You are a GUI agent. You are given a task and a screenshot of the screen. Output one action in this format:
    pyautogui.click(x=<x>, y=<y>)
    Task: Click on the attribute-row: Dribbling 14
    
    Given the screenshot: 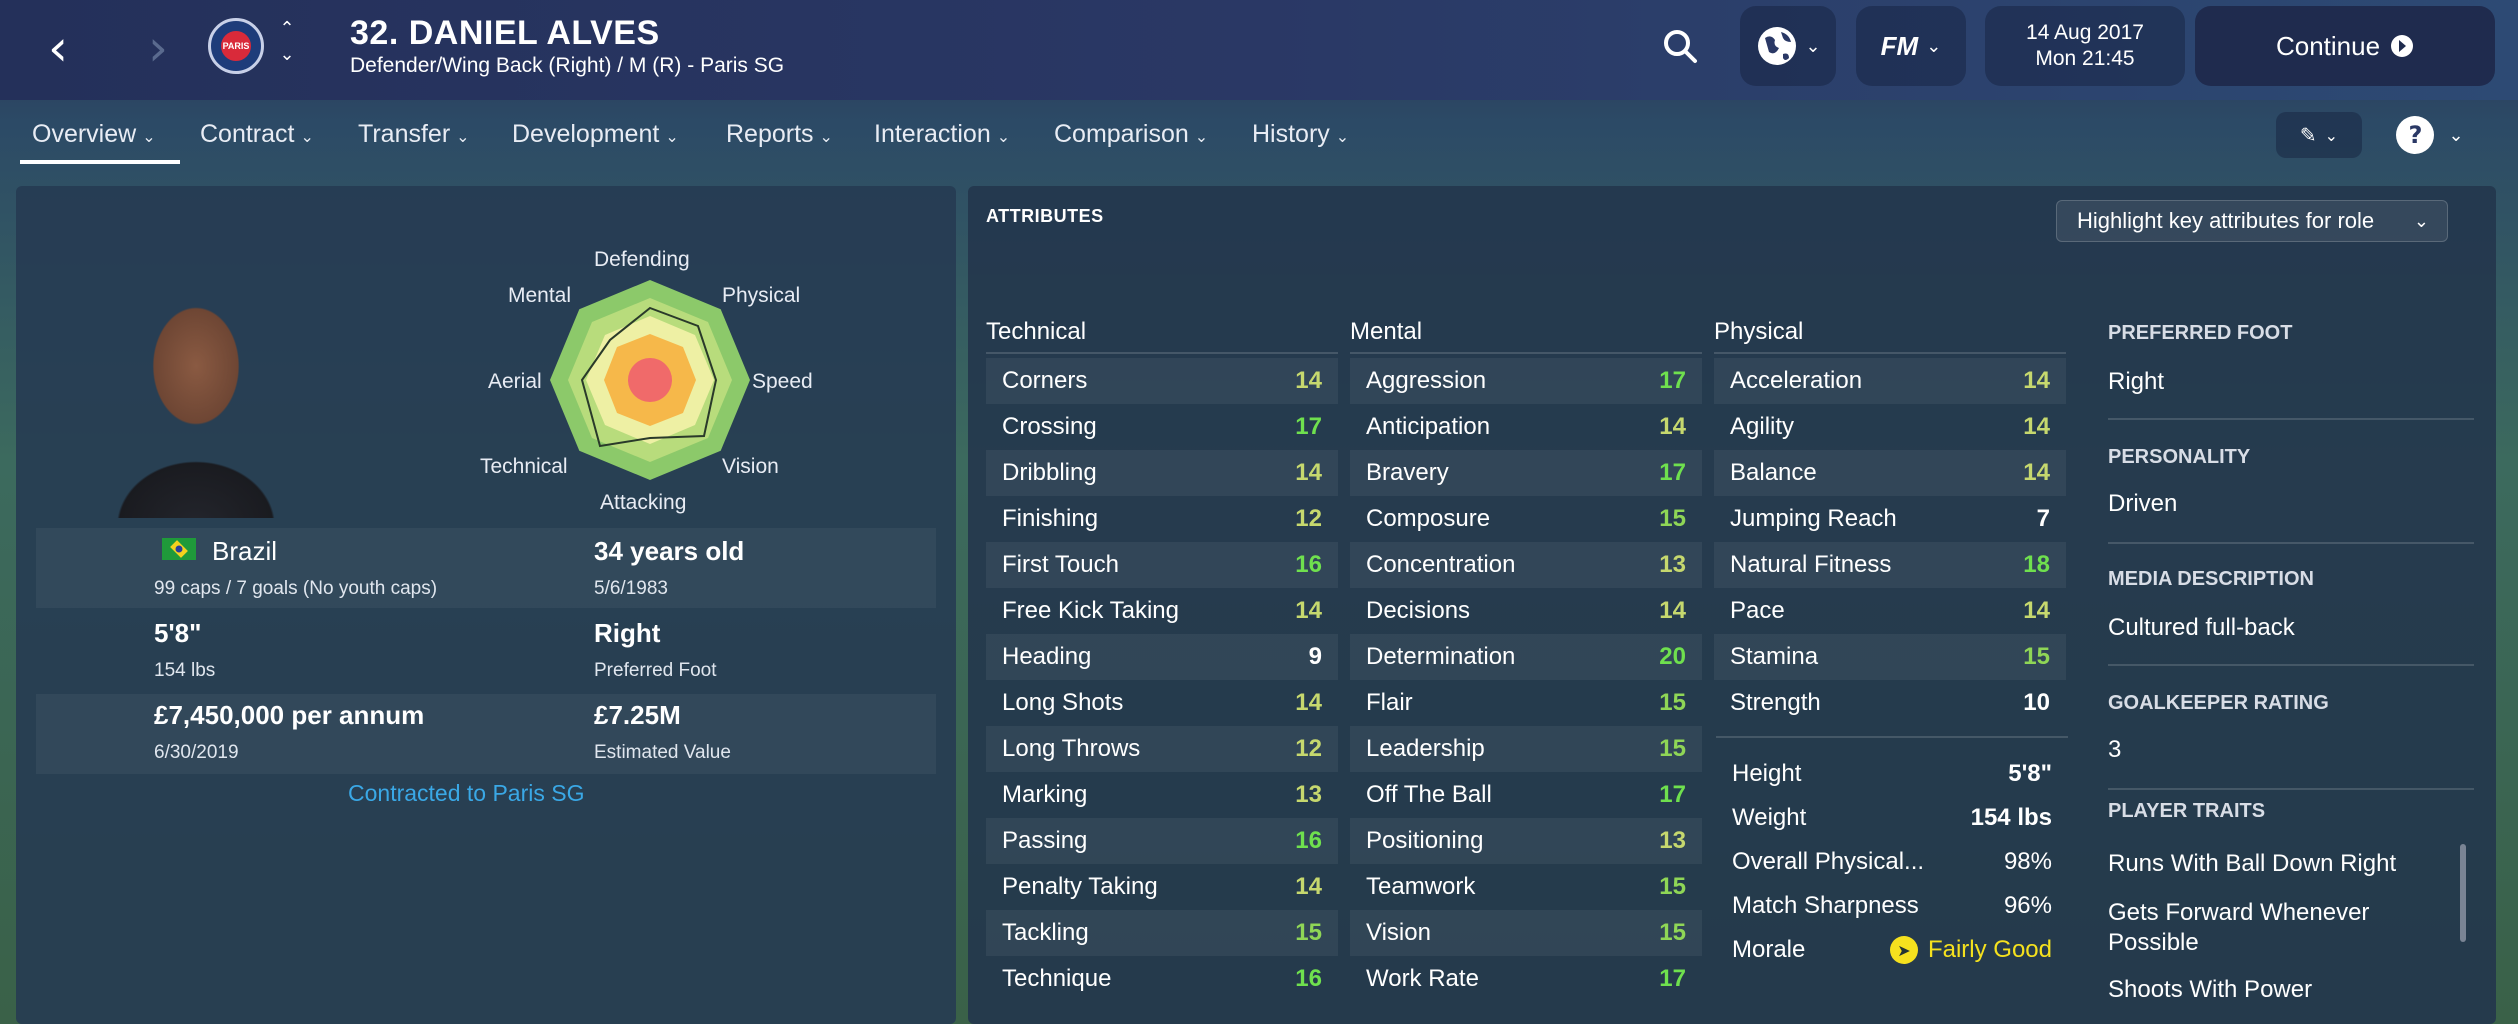 What is the action you would take?
    pyautogui.click(x=1162, y=473)
    